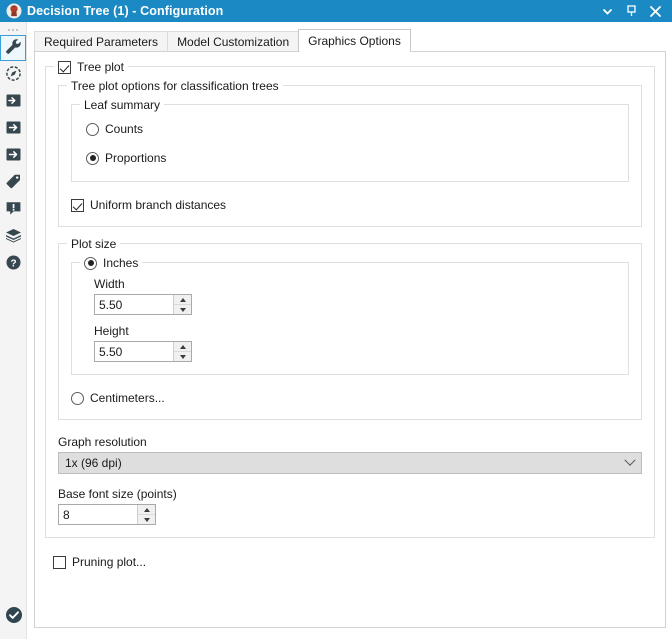 This screenshot has height=639, width=672. What do you see at coordinates (351, 129) in the screenshot?
I see `leaf-summary-option-counts: Counts` at bounding box center [351, 129].